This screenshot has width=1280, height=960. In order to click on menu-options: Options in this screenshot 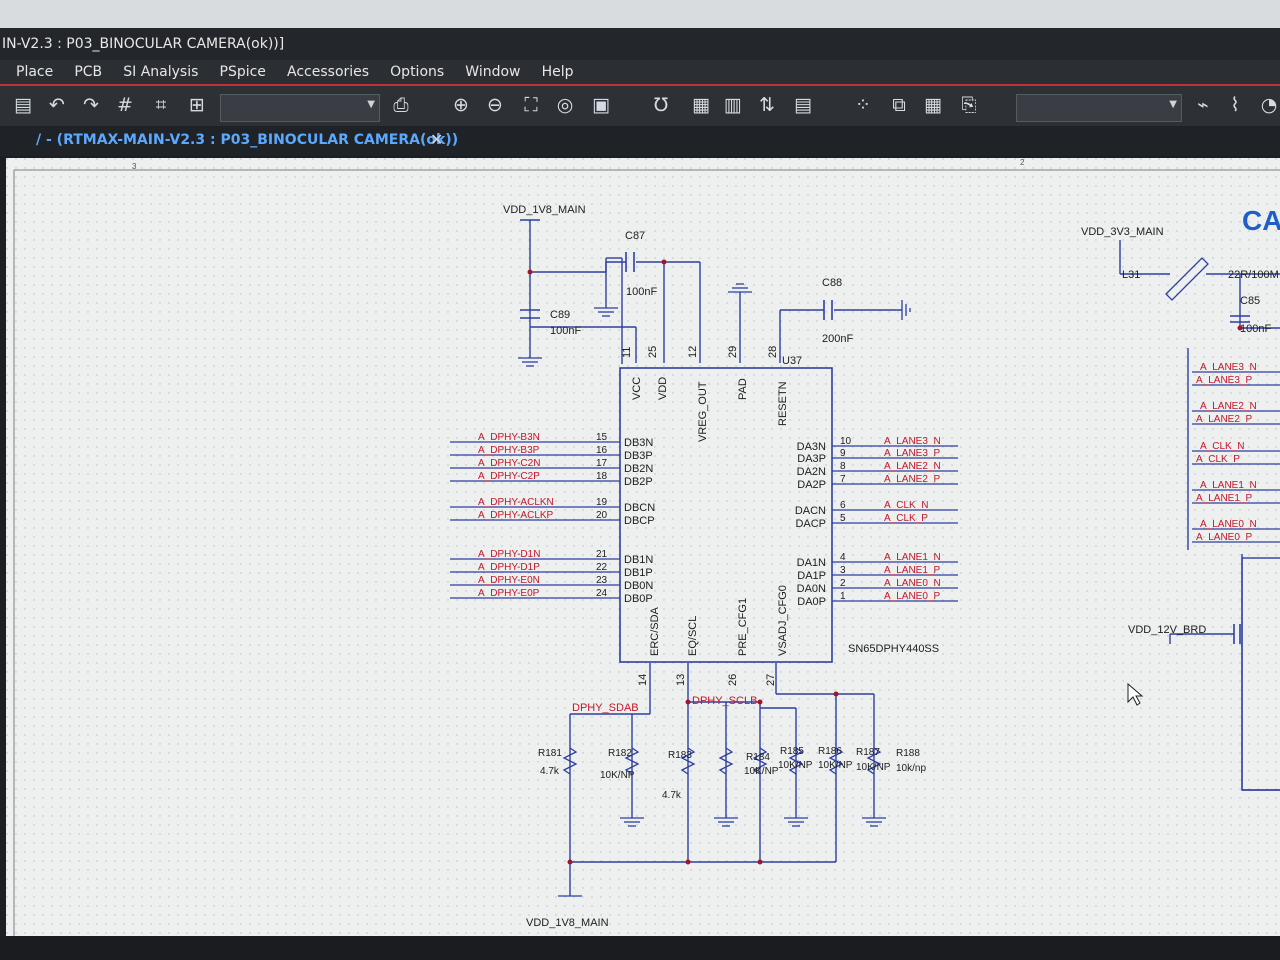, I will do `click(417, 72)`.